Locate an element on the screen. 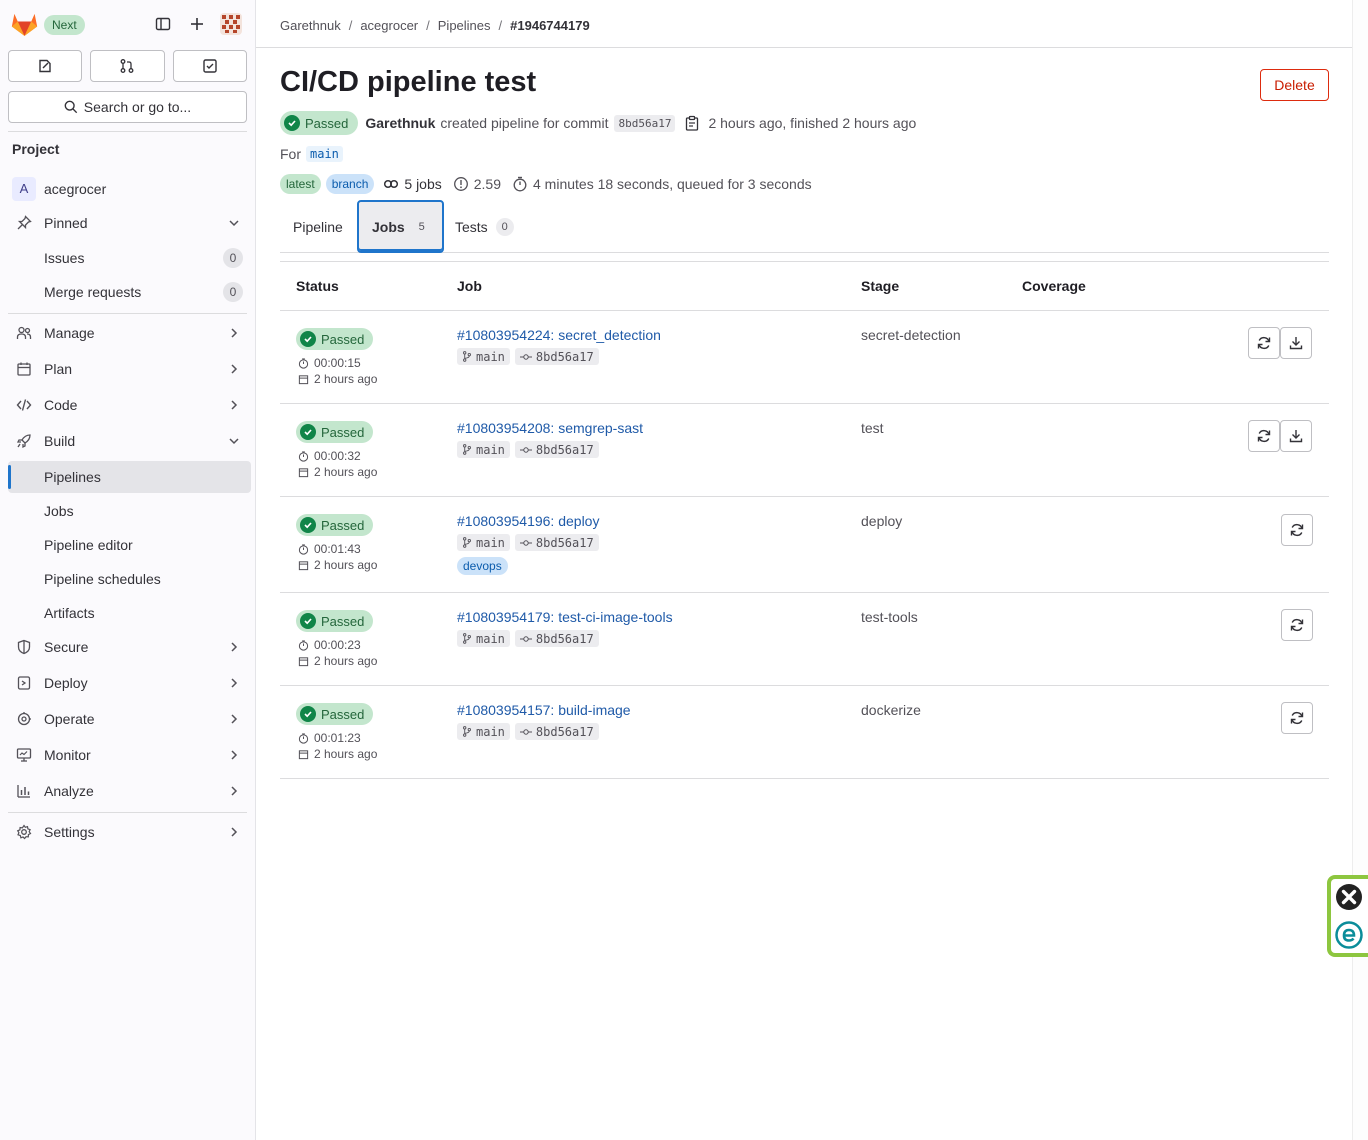 This screenshot has width=1368, height=1140. sidebar-item-label: Code is located at coordinates (61, 405).